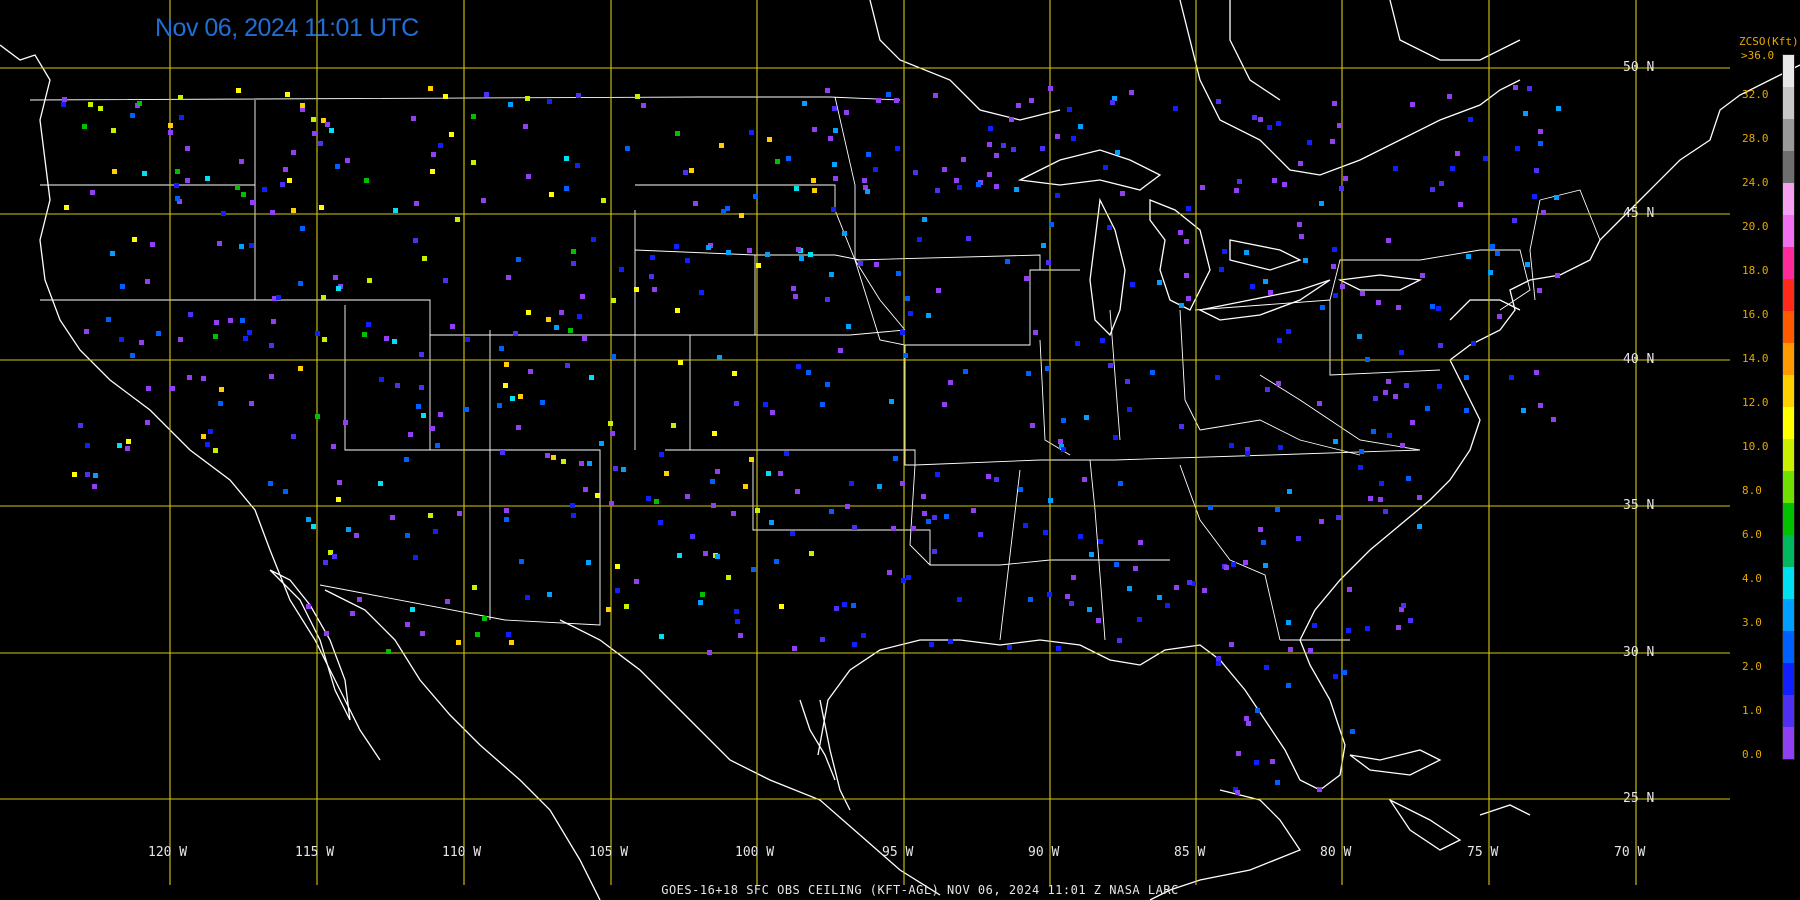  I want to click on legend-level-label: 12.0, so click(1755, 402).